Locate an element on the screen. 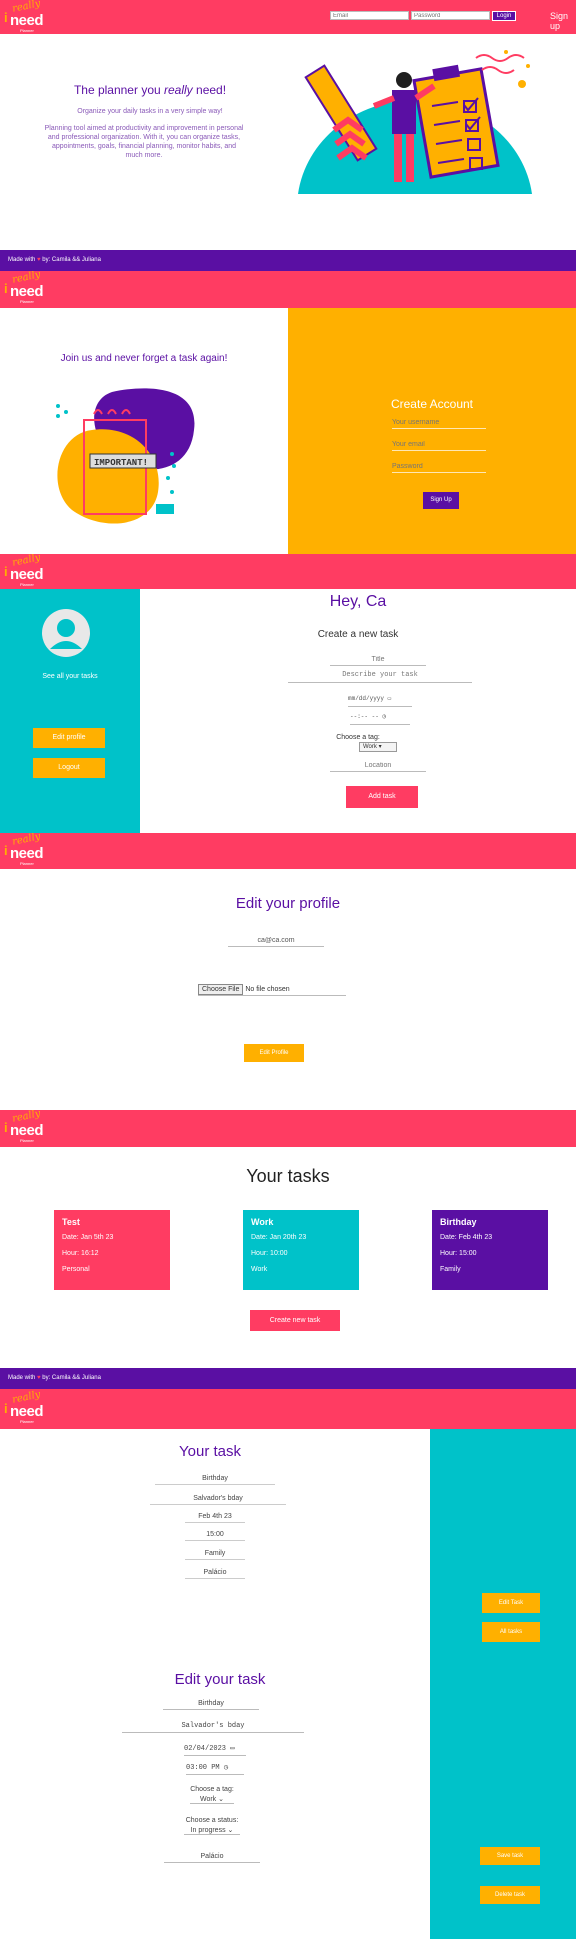 The width and height of the screenshot is (576, 1939). add-task-button: Add task is located at coordinates (382, 797).